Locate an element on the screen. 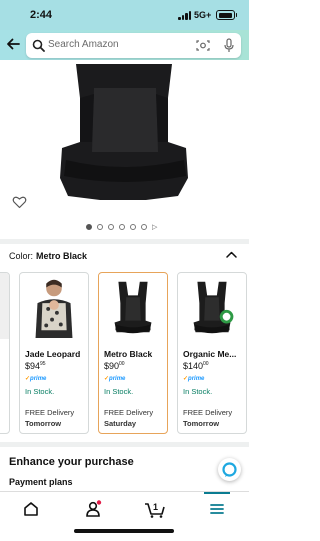 This screenshot has height=541, width=320. color-option-price: $14000 is located at coordinates (196, 366).